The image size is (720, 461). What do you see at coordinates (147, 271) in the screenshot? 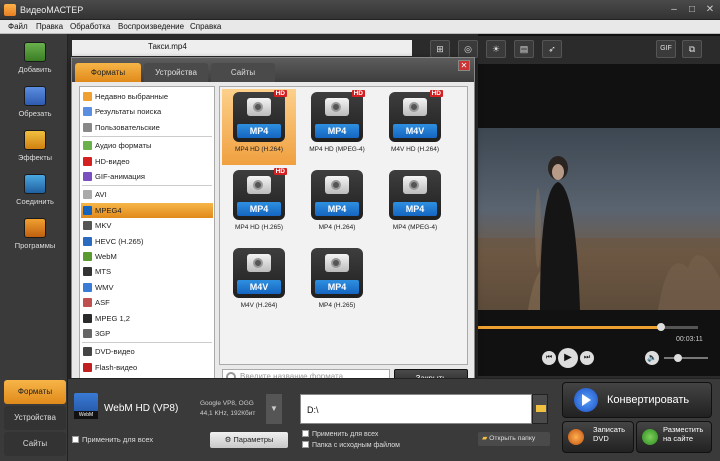
I see `format-list-item: MTS` at bounding box center [147, 271].